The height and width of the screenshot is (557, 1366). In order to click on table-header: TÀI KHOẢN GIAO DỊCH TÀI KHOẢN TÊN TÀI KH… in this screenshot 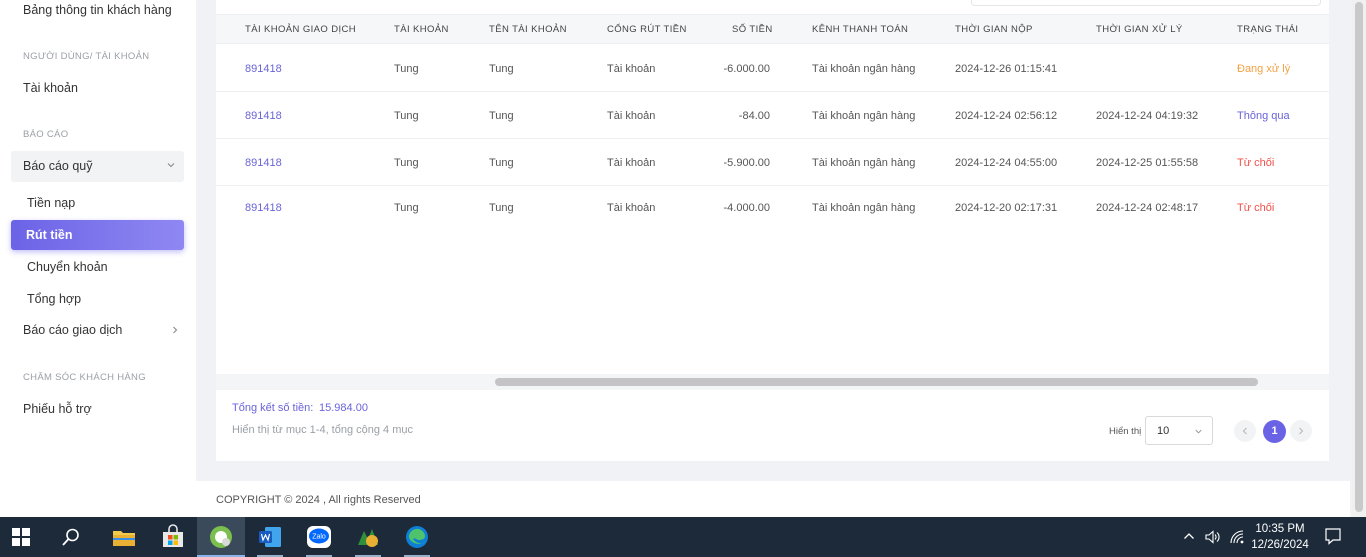, I will do `click(772, 29)`.